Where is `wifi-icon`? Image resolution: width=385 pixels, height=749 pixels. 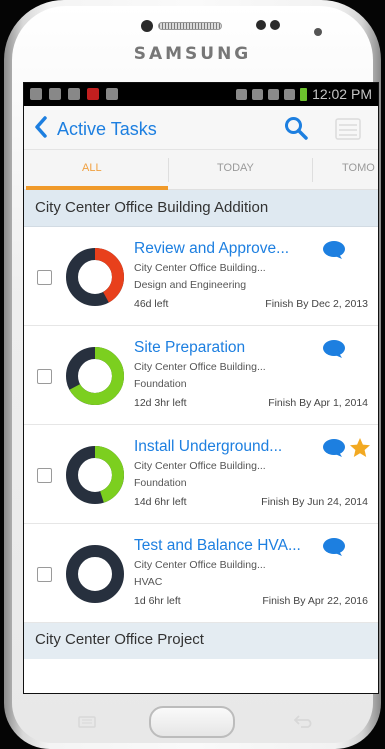
wifi-icon is located at coordinates (274, 94).